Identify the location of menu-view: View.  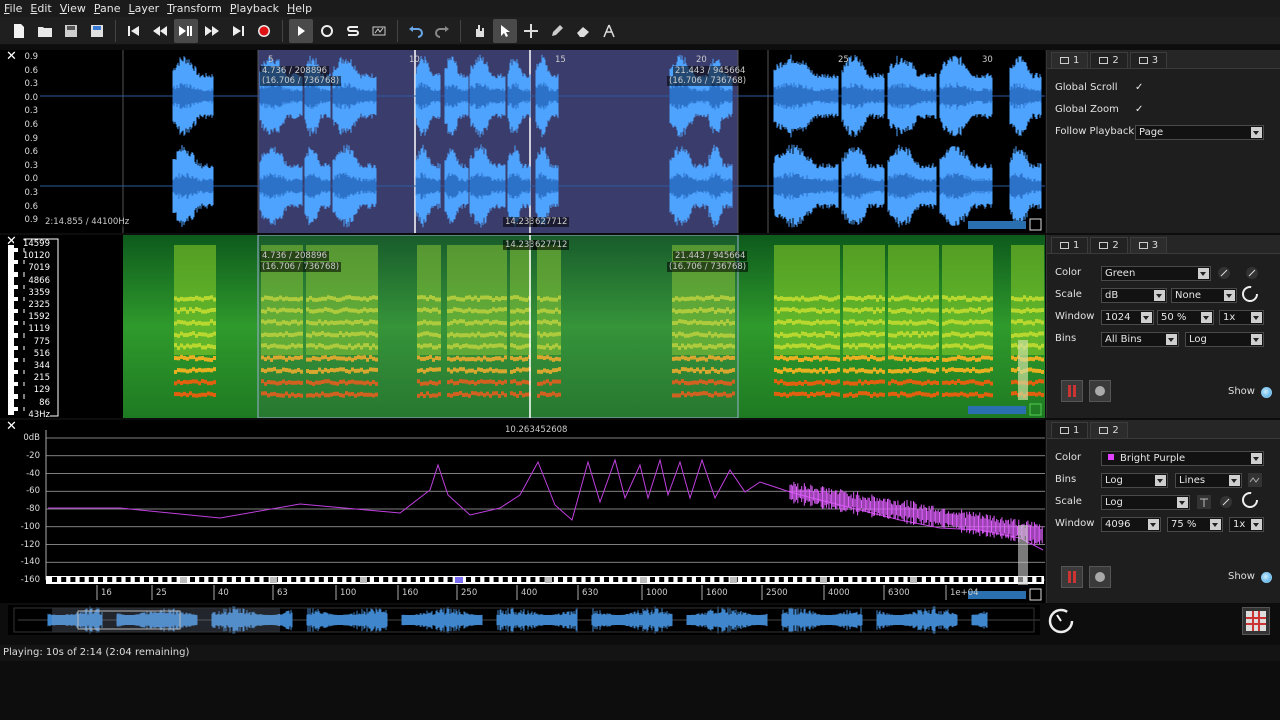
(73, 8).